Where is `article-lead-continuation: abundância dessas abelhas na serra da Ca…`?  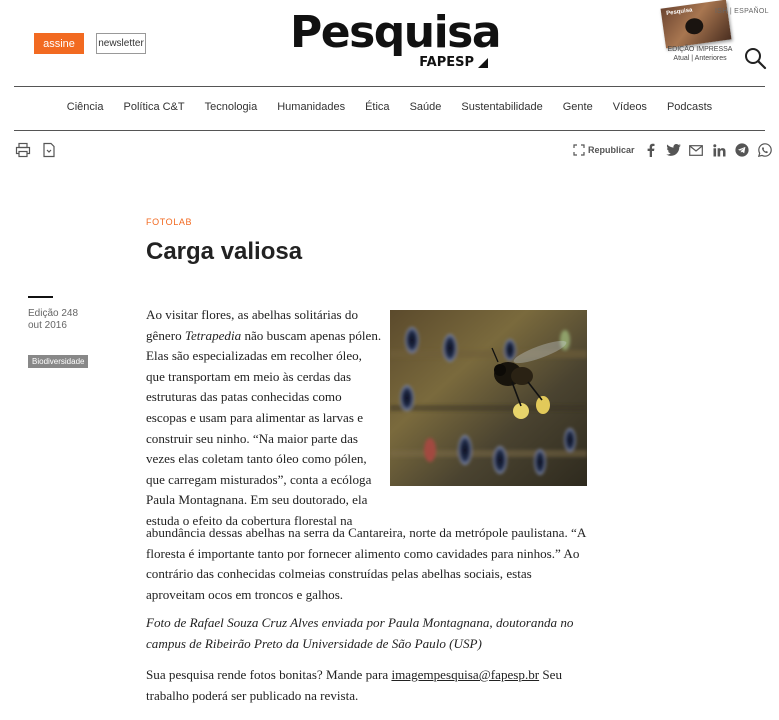 article-lead-continuation: abundância dessas abelhas na serra da Ca… is located at coordinates (366, 563).